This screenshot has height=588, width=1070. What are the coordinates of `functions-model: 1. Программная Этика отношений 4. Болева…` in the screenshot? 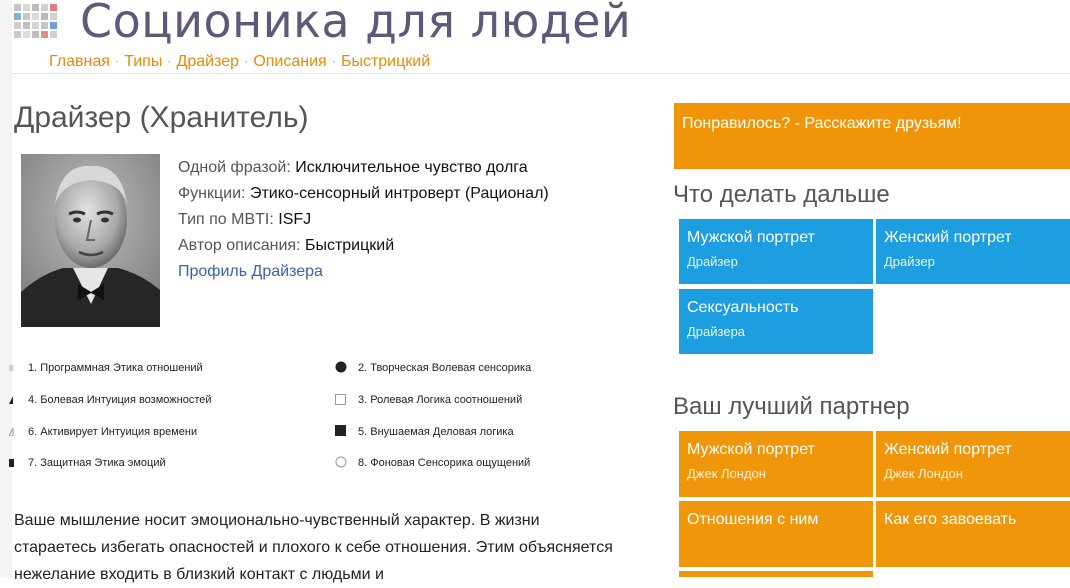 It's located at (330, 421).